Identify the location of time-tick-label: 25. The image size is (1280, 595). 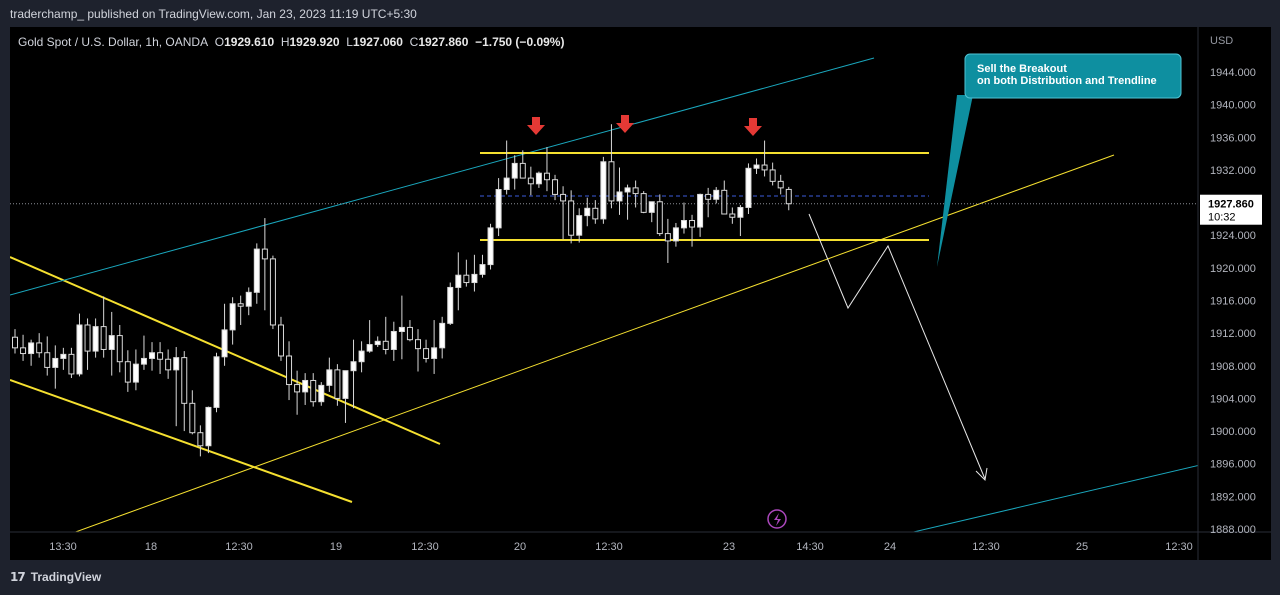
(1082, 547).